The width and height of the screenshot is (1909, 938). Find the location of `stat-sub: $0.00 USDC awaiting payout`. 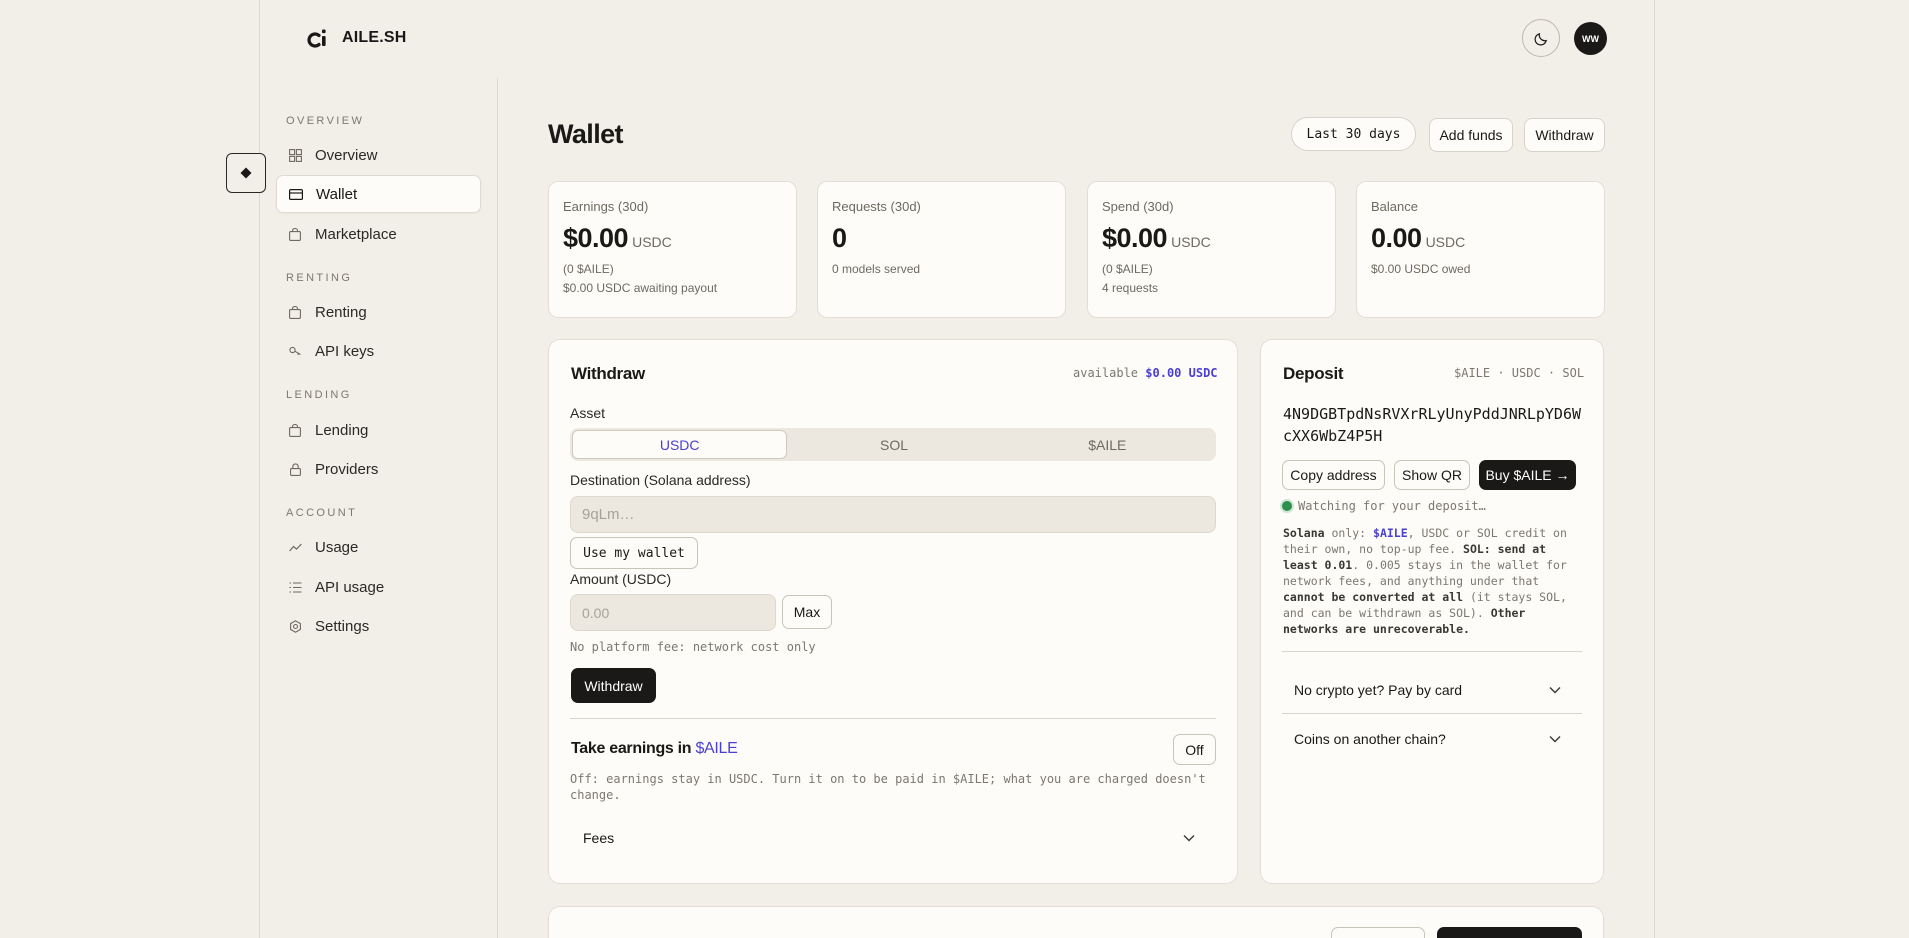

stat-sub: $0.00 USDC awaiting payout is located at coordinates (640, 288).